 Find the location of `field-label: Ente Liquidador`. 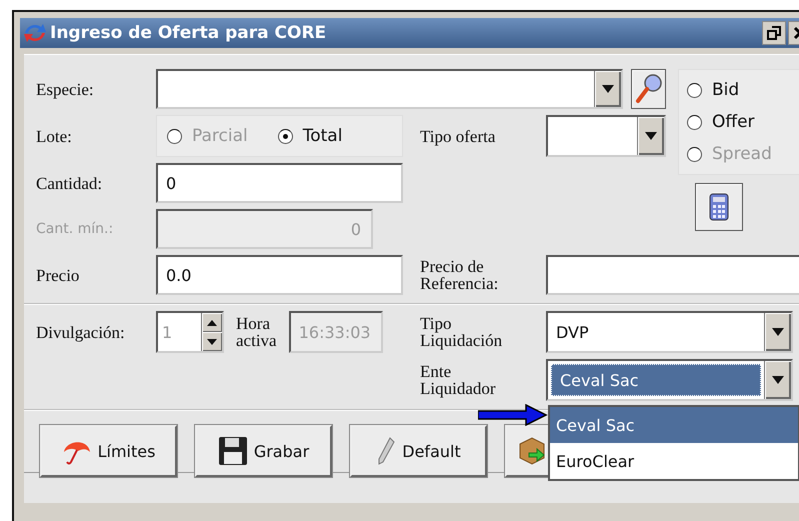

field-label: Ente Liquidador is located at coordinates (458, 380).